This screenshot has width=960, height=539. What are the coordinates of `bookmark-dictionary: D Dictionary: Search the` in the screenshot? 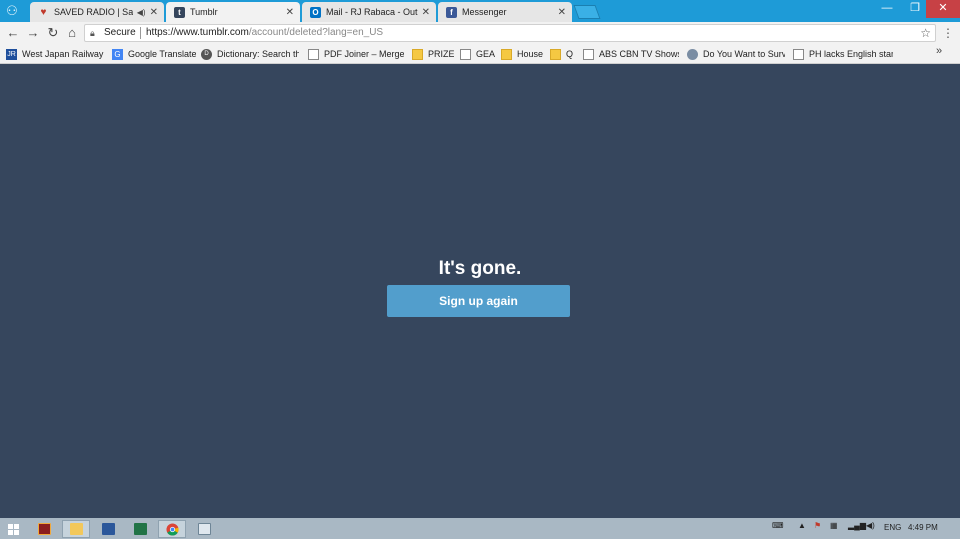 It's located at (250, 54).